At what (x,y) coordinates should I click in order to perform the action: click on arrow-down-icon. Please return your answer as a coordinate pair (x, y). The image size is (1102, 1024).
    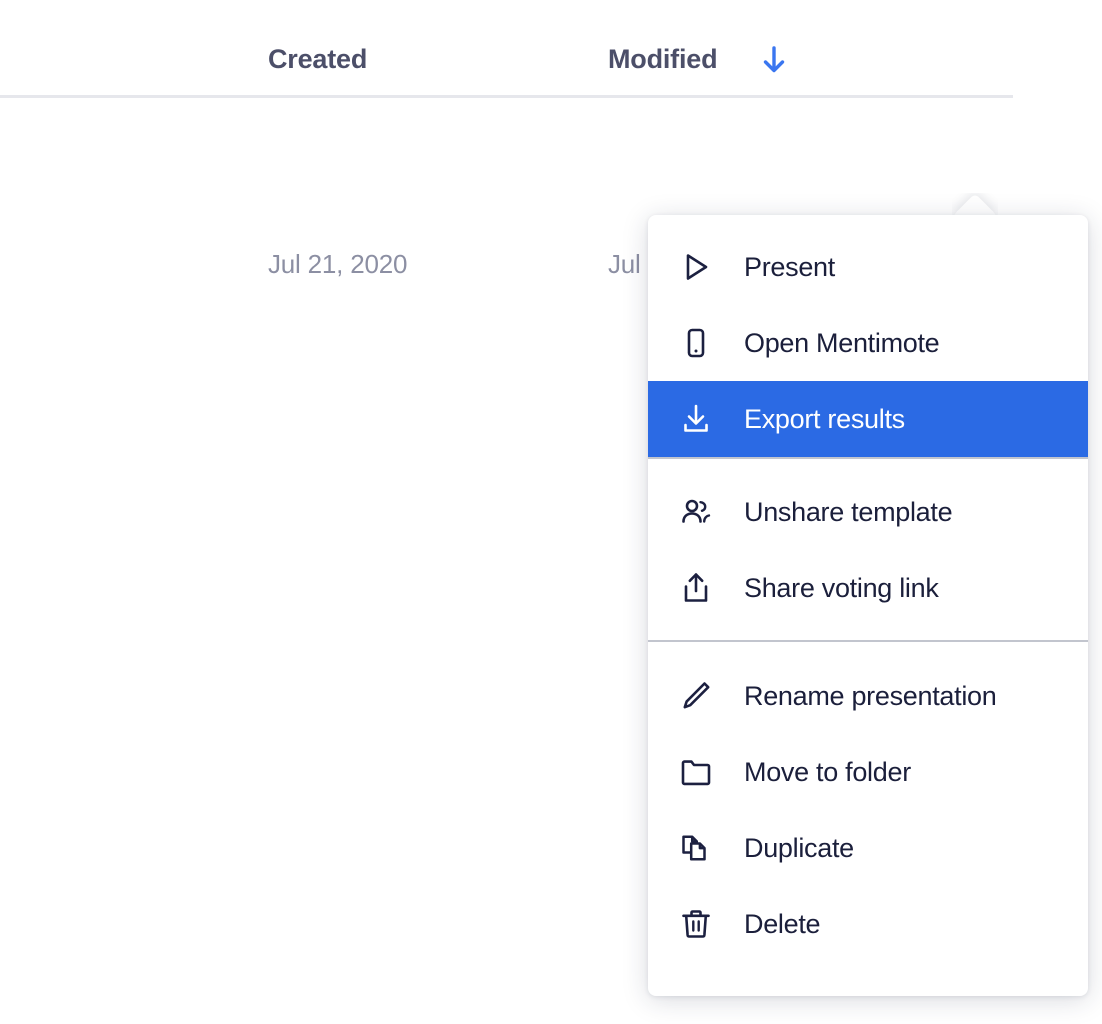
    Looking at the image, I should click on (774, 60).